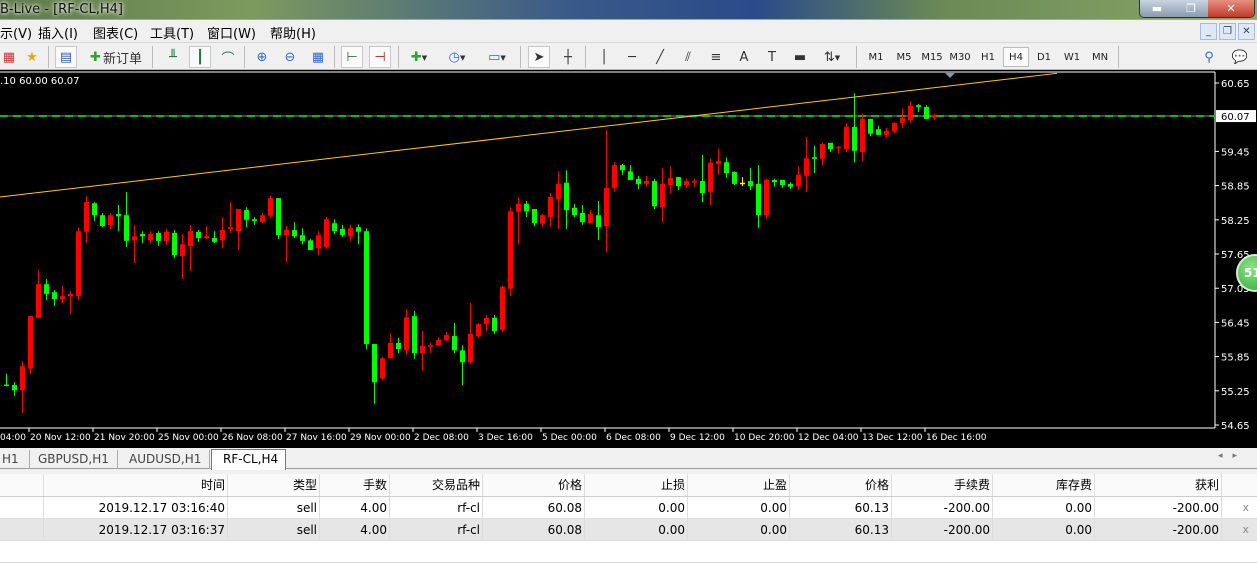  I want to click on tab-rf-cl-h4: RF-CL,H4, so click(248, 459).